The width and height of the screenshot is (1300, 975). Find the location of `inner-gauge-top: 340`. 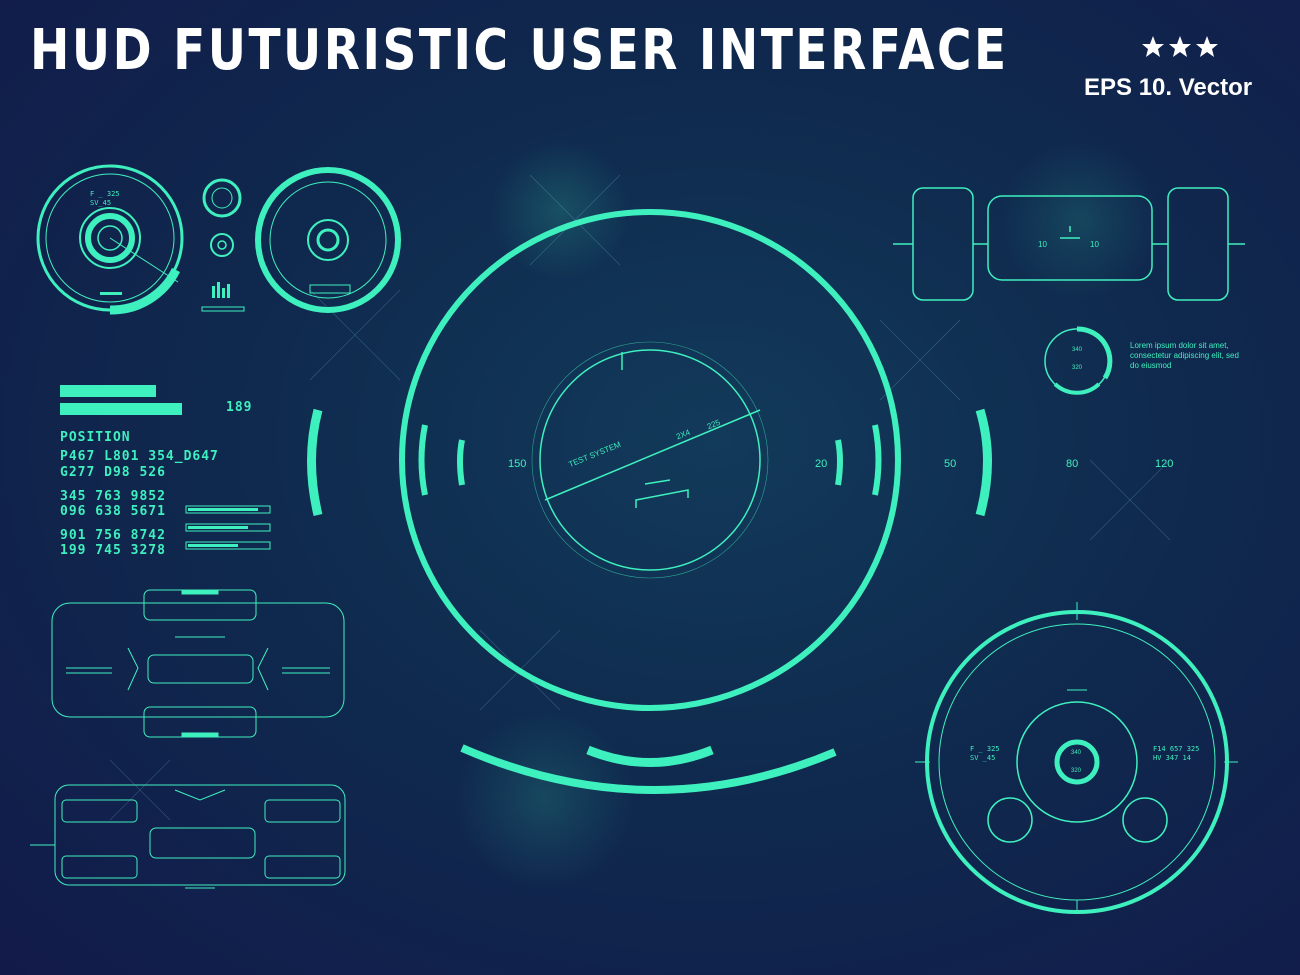

inner-gauge-top: 340 is located at coordinates (1076, 753).